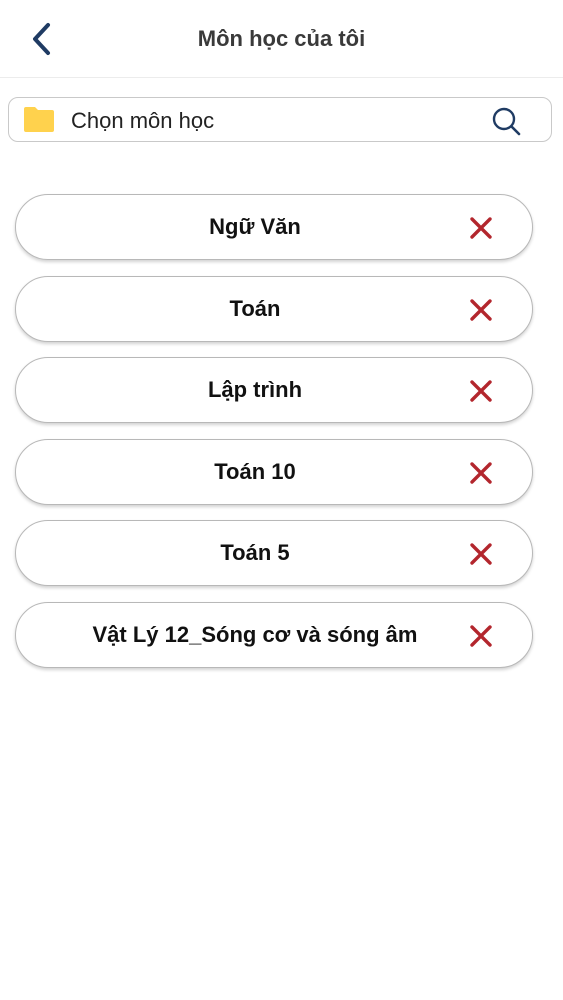  I want to click on subject-item: Toán 10, so click(274, 471).